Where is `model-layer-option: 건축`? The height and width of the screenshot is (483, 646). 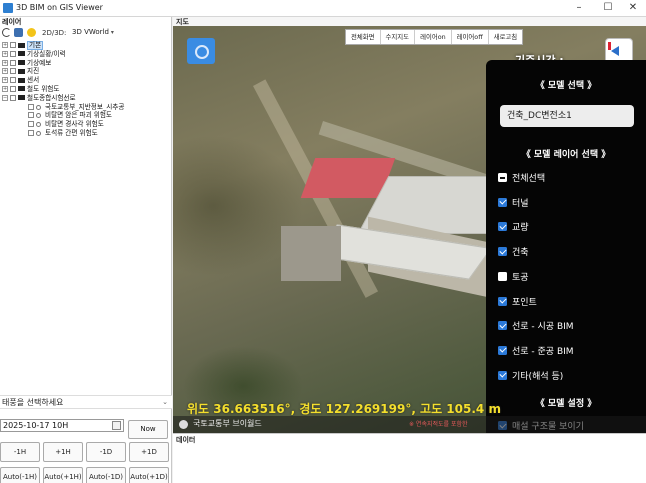 model-layer-option: 건축 is located at coordinates (513, 253).